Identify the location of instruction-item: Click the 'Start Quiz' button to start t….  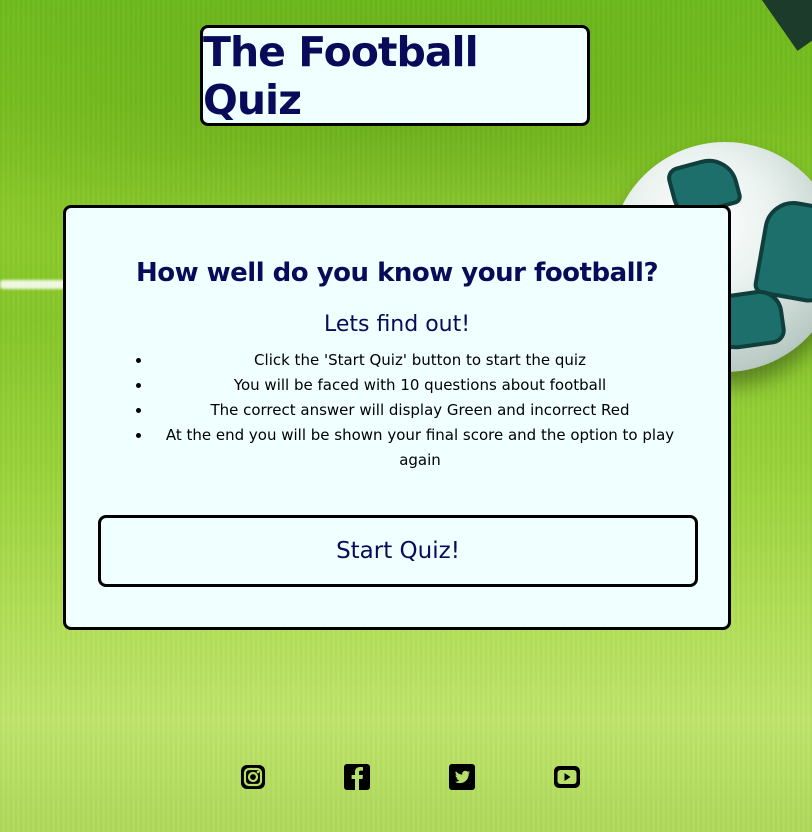
(420, 360).